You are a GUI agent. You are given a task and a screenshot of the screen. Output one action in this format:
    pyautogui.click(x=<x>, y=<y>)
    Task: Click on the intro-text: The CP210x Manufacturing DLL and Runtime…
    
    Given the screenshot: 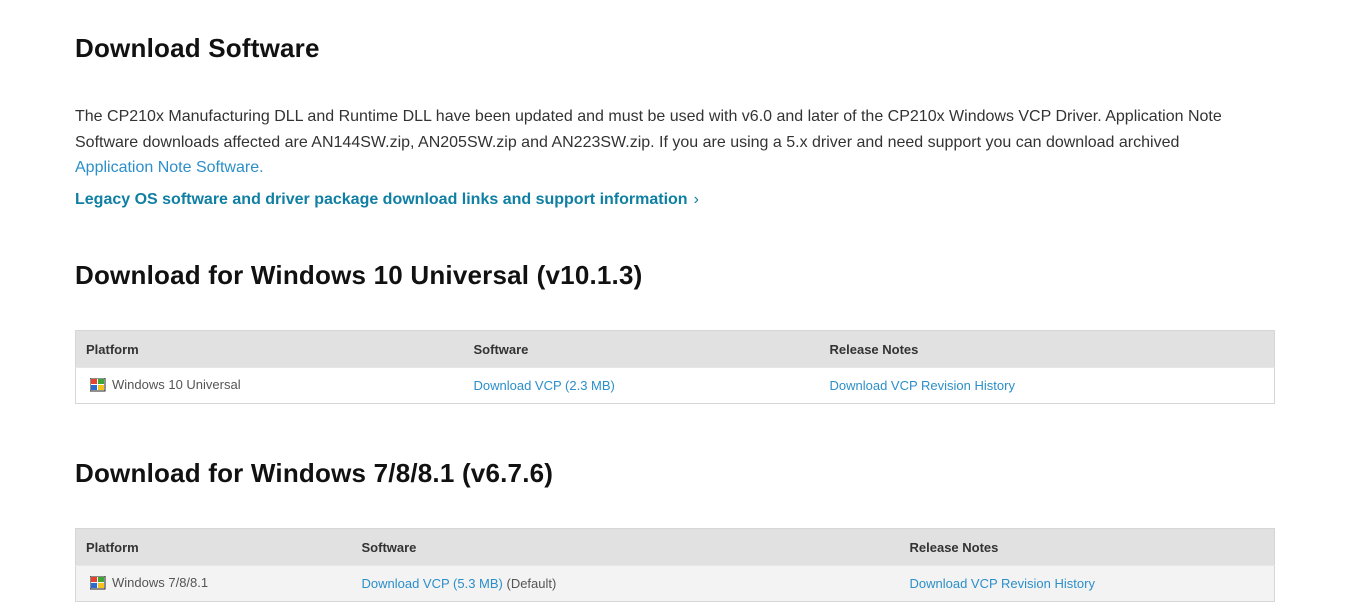 What is the action you would take?
    pyautogui.click(x=648, y=129)
    